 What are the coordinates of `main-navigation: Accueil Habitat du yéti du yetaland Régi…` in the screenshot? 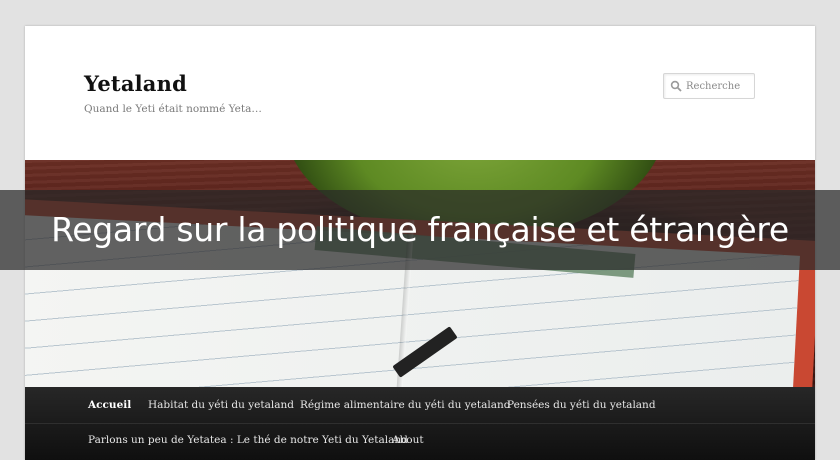 It's located at (420, 423).